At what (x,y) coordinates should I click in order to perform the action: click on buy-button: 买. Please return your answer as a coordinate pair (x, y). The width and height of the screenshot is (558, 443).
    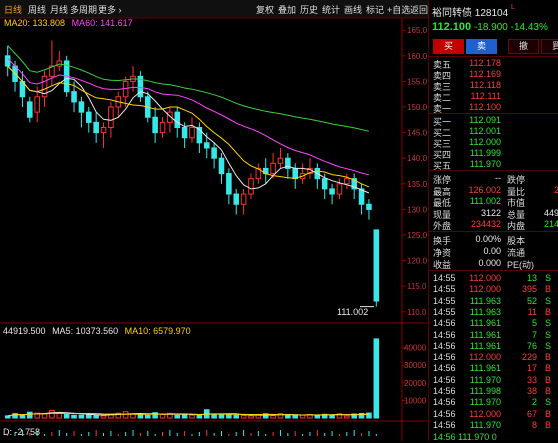
    Looking at the image, I should click on (448, 46).